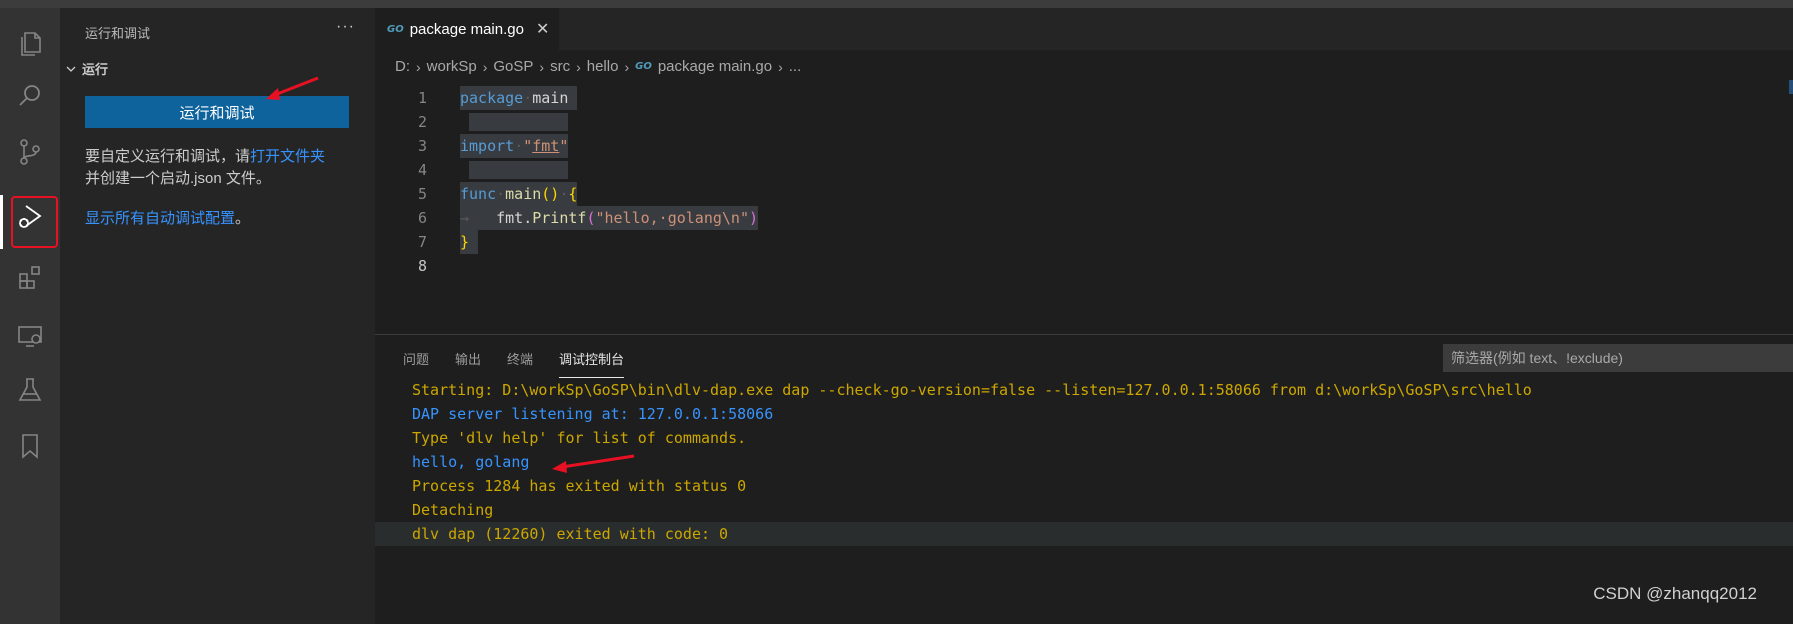  I want to click on breadcrumb-item: workSp, so click(452, 66).